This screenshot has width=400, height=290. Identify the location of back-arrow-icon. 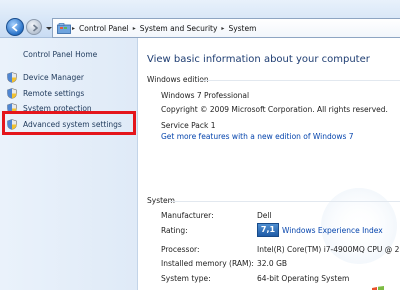
(14, 27).